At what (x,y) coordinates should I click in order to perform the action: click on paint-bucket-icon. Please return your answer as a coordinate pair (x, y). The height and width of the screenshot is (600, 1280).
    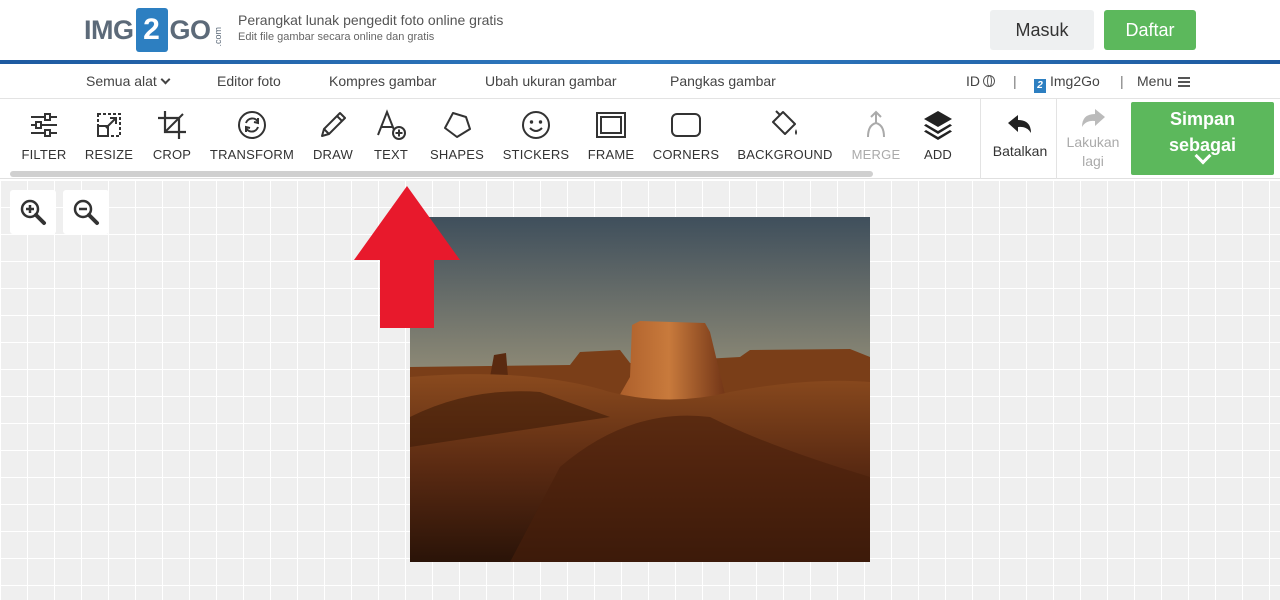
    Looking at the image, I should click on (784, 122).